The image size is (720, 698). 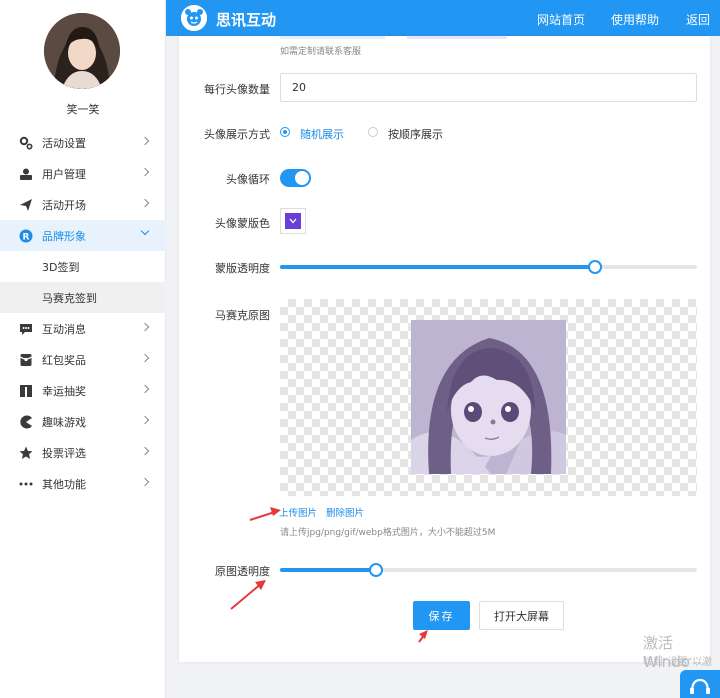 I want to click on windows-watermark-subtitle: 转到"设置"以激, so click(x=678, y=662).